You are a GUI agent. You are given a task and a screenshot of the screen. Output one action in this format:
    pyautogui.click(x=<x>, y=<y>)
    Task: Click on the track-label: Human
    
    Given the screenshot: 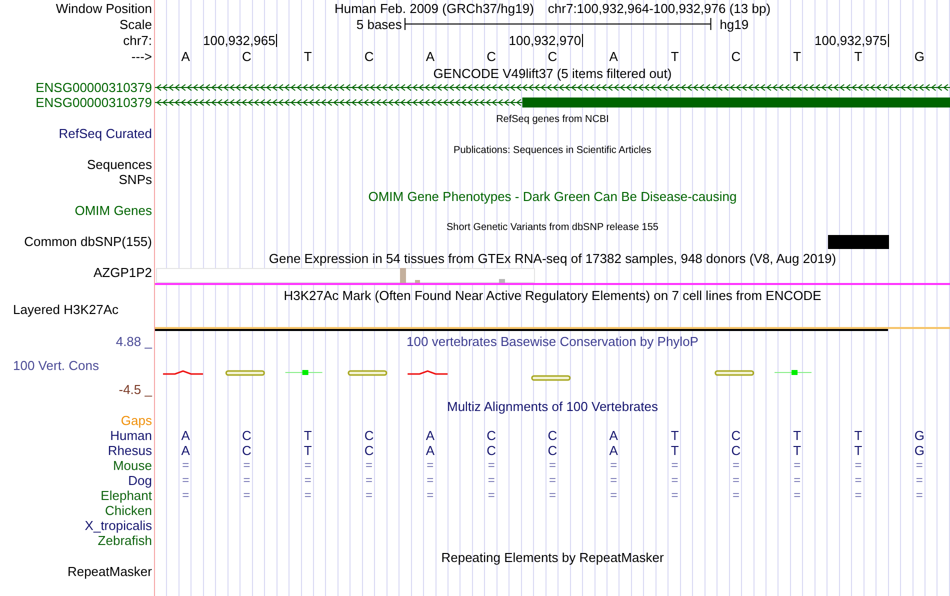 What is the action you would take?
    pyautogui.click(x=131, y=435)
    